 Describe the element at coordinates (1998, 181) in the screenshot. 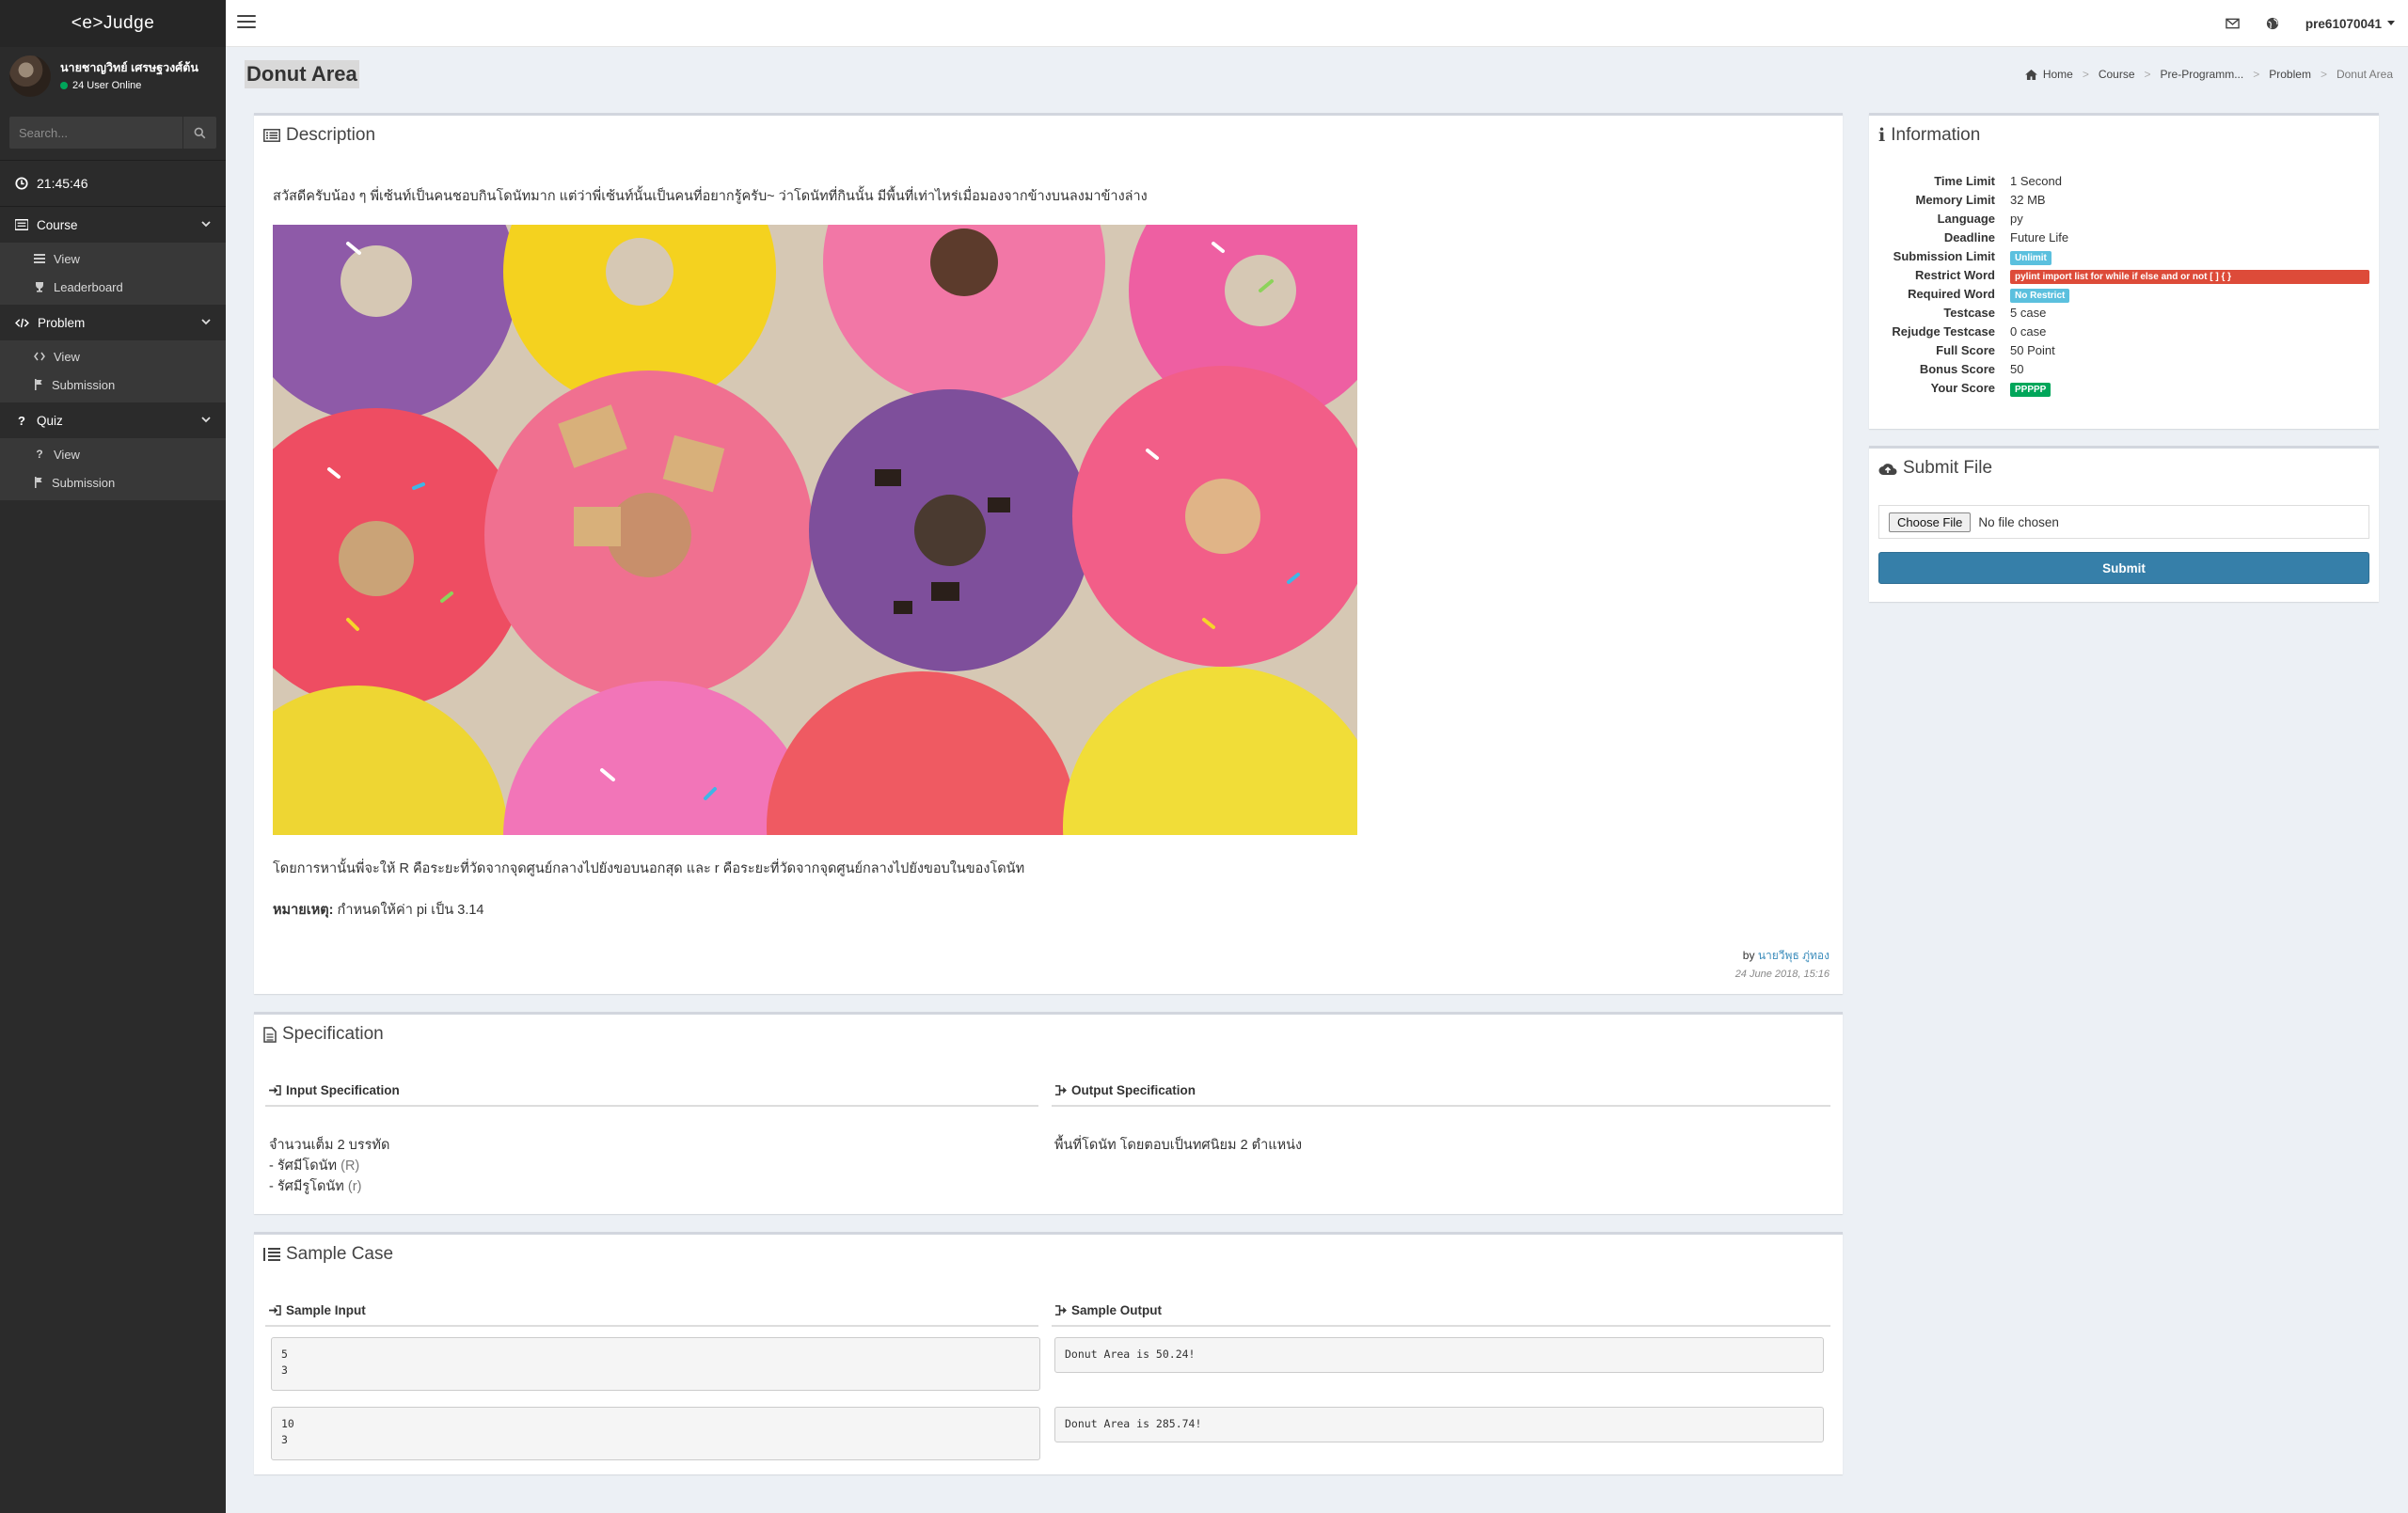

I see `info-row-time-limit: Time Limit 1 Second` at that location.